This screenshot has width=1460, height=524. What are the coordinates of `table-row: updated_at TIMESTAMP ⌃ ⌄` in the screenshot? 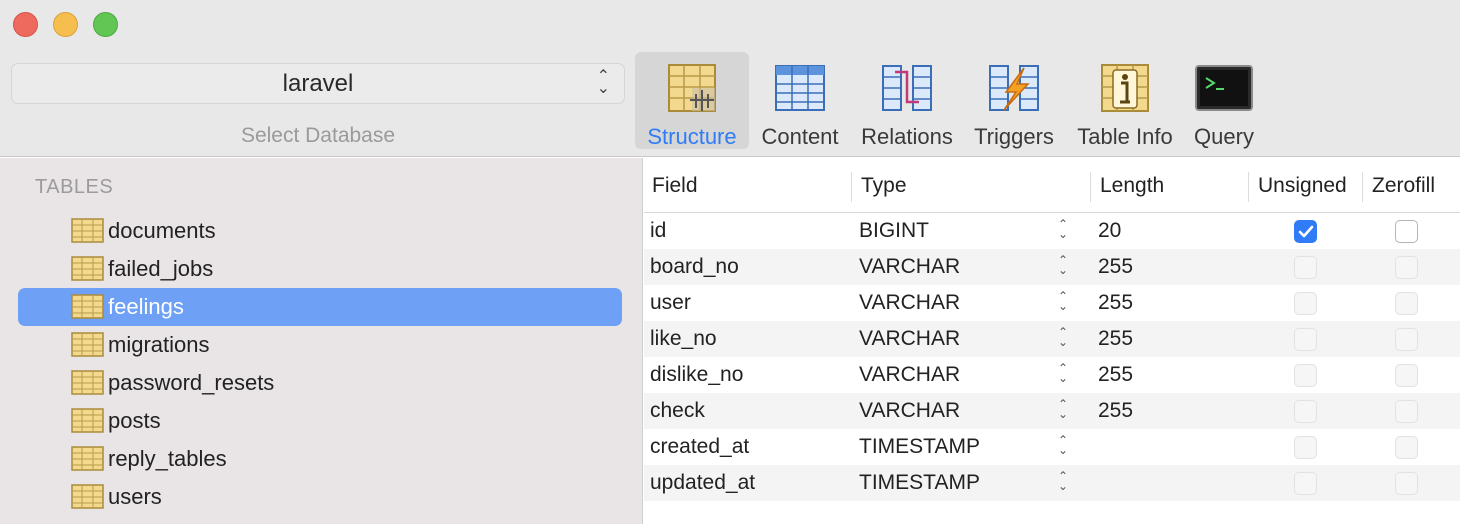 It's located at (1052, 483).